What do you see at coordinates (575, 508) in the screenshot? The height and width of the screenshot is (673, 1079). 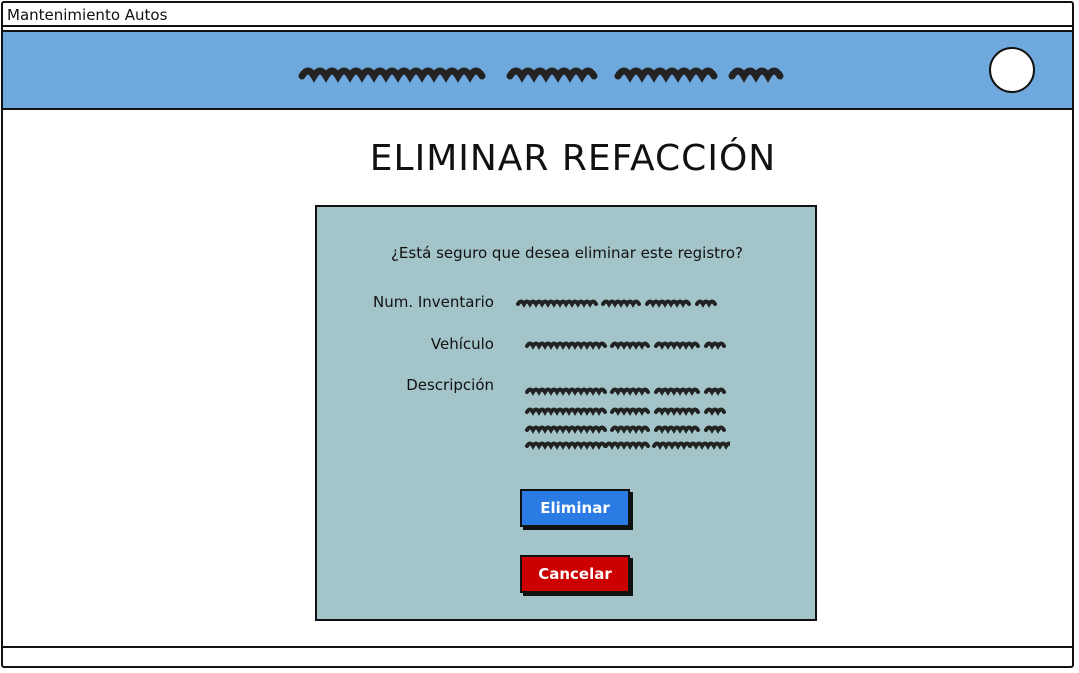 I see `delete-button: Eliminar` at bounding box center [575, 508].